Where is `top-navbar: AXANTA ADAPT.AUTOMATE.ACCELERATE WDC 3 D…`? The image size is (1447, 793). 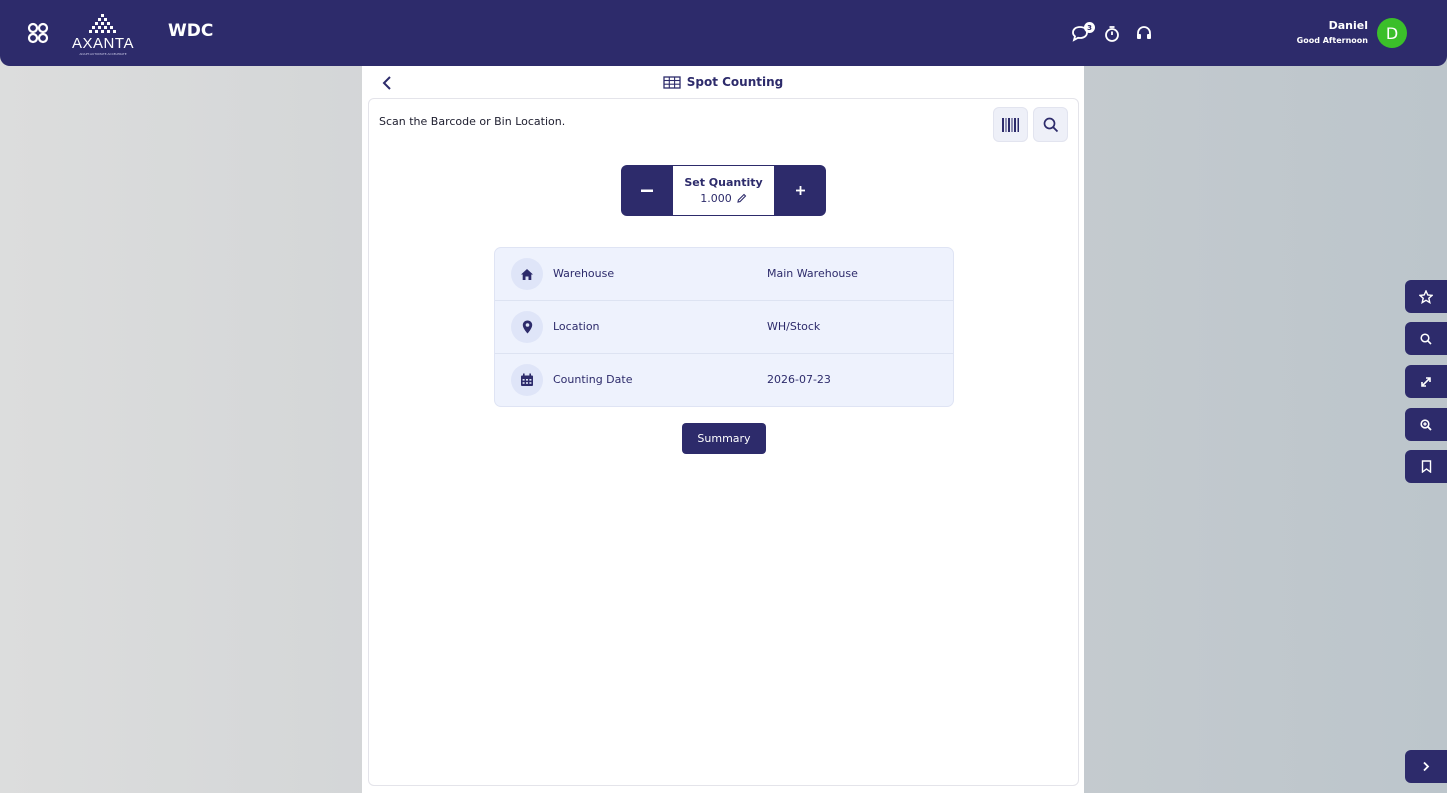
top-navbar: AXANTA ADAPT.AUTOMATE.ACCELERATE WDC 3 D… is located at coordinates (723, 33).